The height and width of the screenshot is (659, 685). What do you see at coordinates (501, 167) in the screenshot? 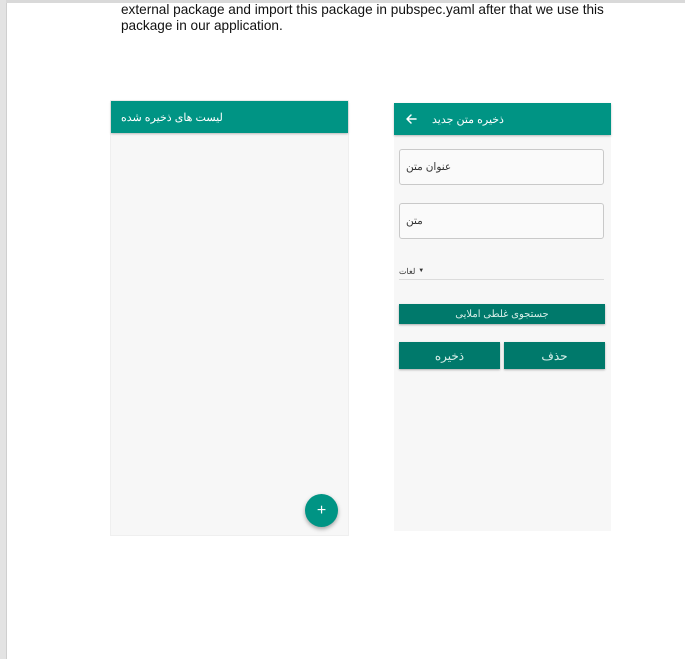
I see `title-input: عنوان متن` at bounding box center [501, 167].